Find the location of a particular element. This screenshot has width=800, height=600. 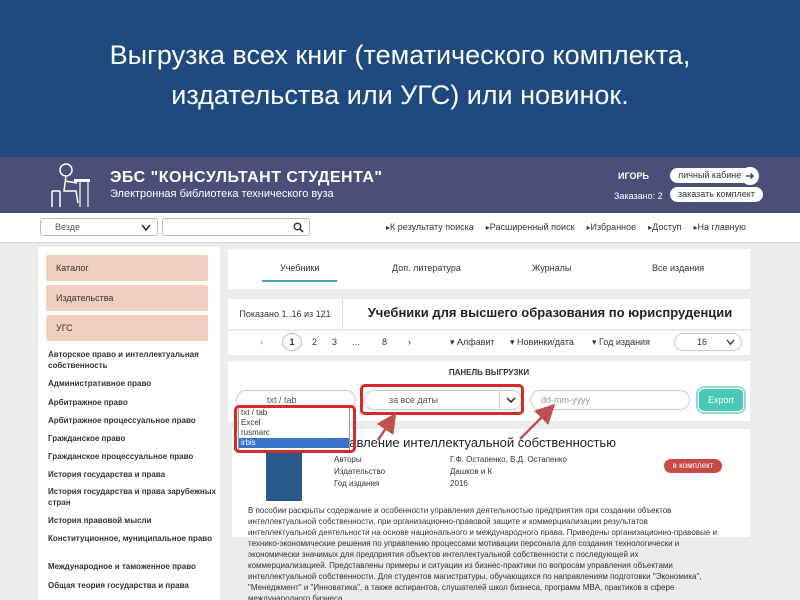

arrow-to-date-input is located at coordinates (537, 421).